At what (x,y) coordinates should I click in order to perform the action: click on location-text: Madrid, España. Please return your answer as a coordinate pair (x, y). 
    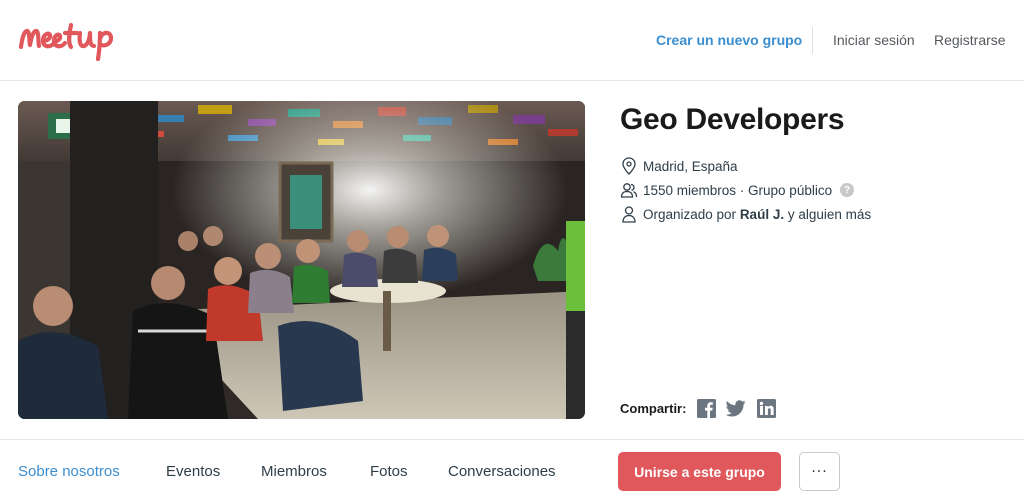
    Looking at the image, I should click on (690, 166).